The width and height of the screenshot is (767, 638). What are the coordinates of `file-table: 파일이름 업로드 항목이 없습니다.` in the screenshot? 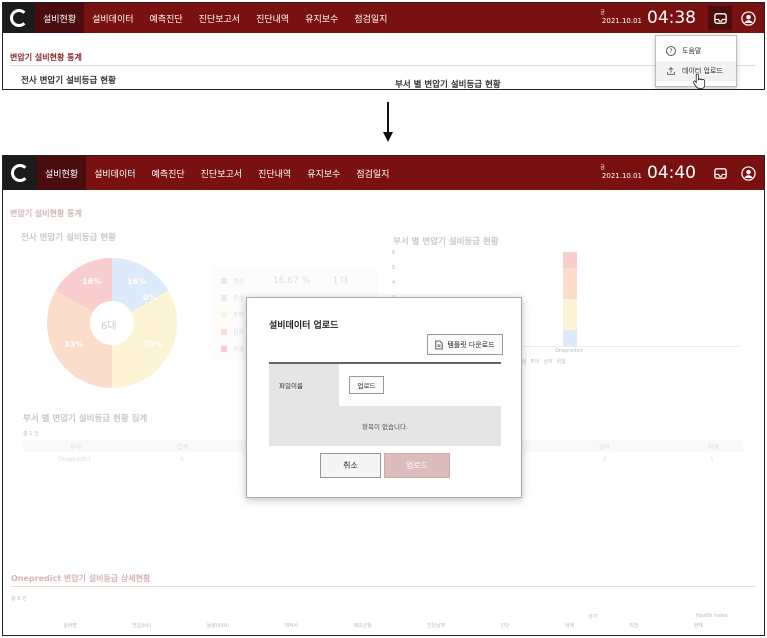 It's located at (385, 404).